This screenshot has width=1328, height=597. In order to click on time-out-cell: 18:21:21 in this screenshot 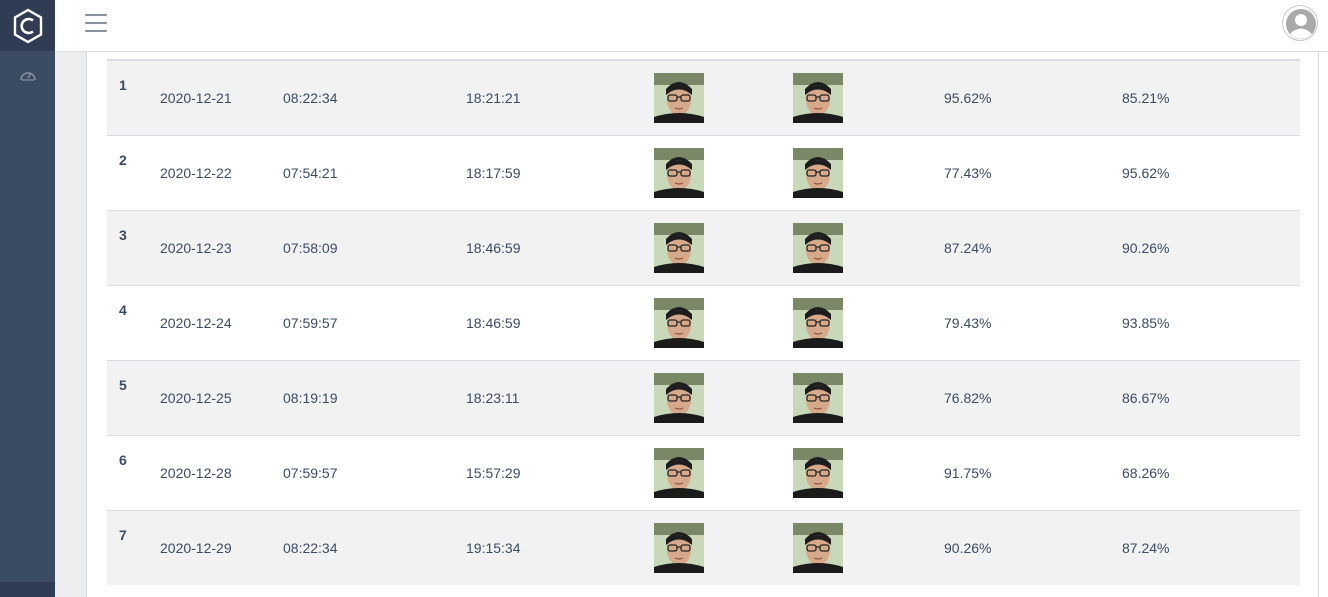, I will do `click(493, 97)`.